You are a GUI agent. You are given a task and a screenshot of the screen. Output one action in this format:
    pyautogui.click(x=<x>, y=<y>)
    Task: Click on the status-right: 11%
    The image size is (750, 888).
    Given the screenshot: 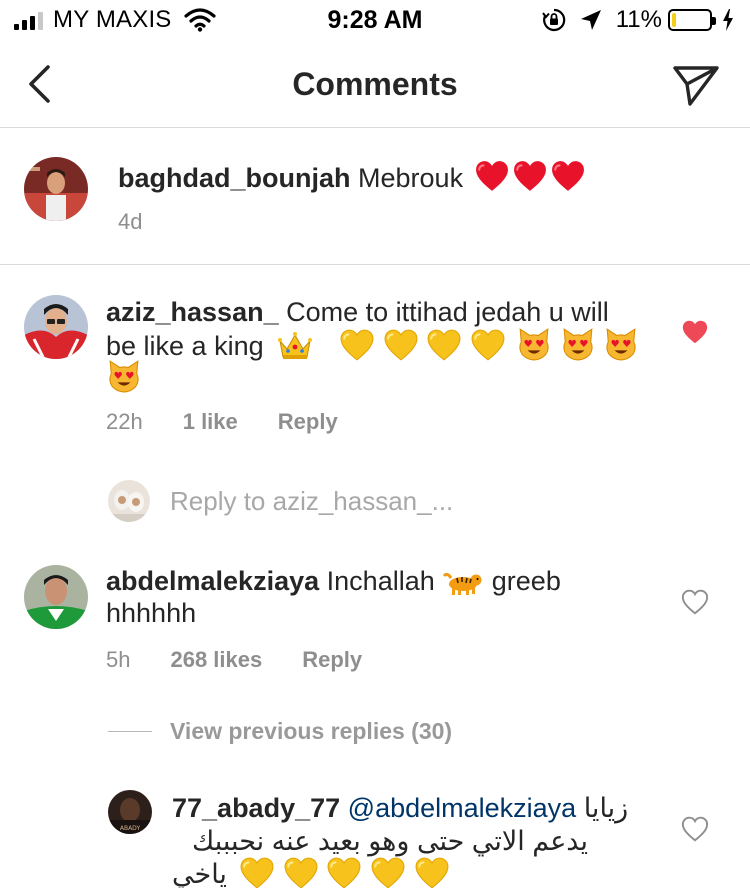 What is the action you would take?
    pyautogui.click(x=637, y=20)
    